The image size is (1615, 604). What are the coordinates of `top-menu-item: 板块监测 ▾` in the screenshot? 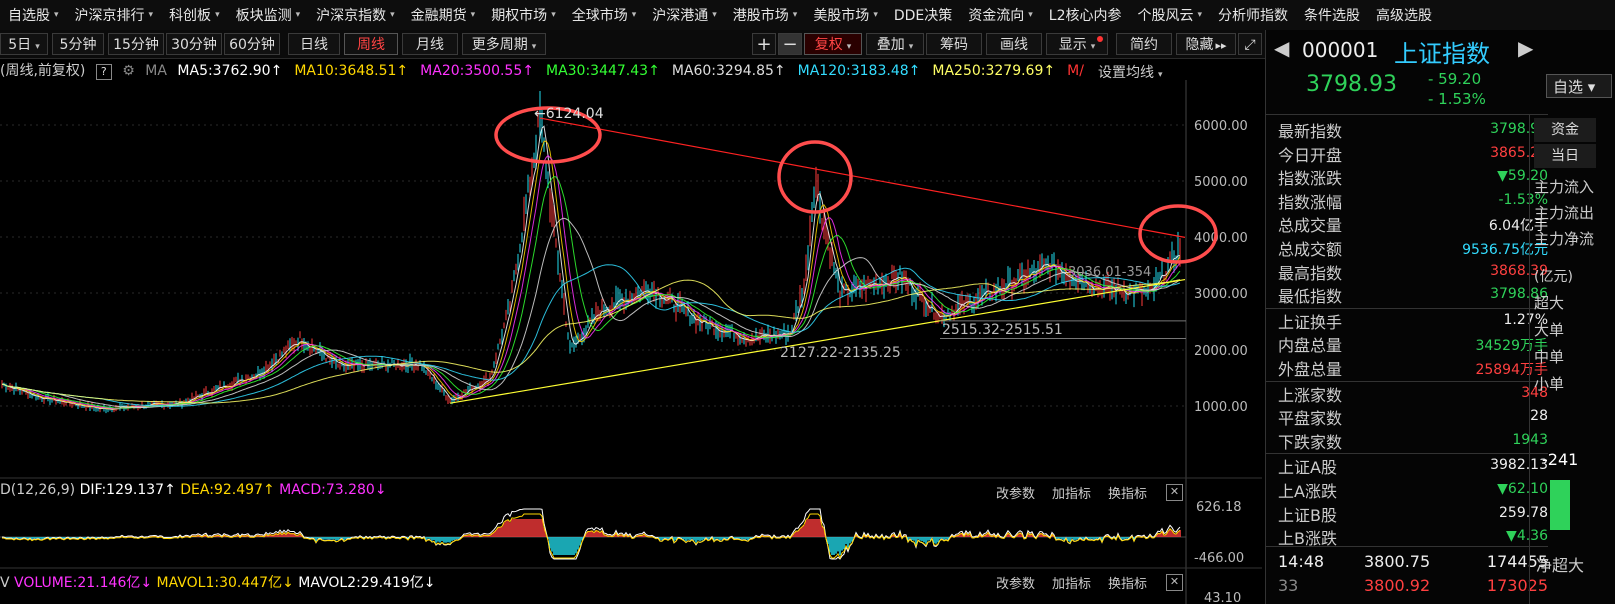 It's located at (268, 15).